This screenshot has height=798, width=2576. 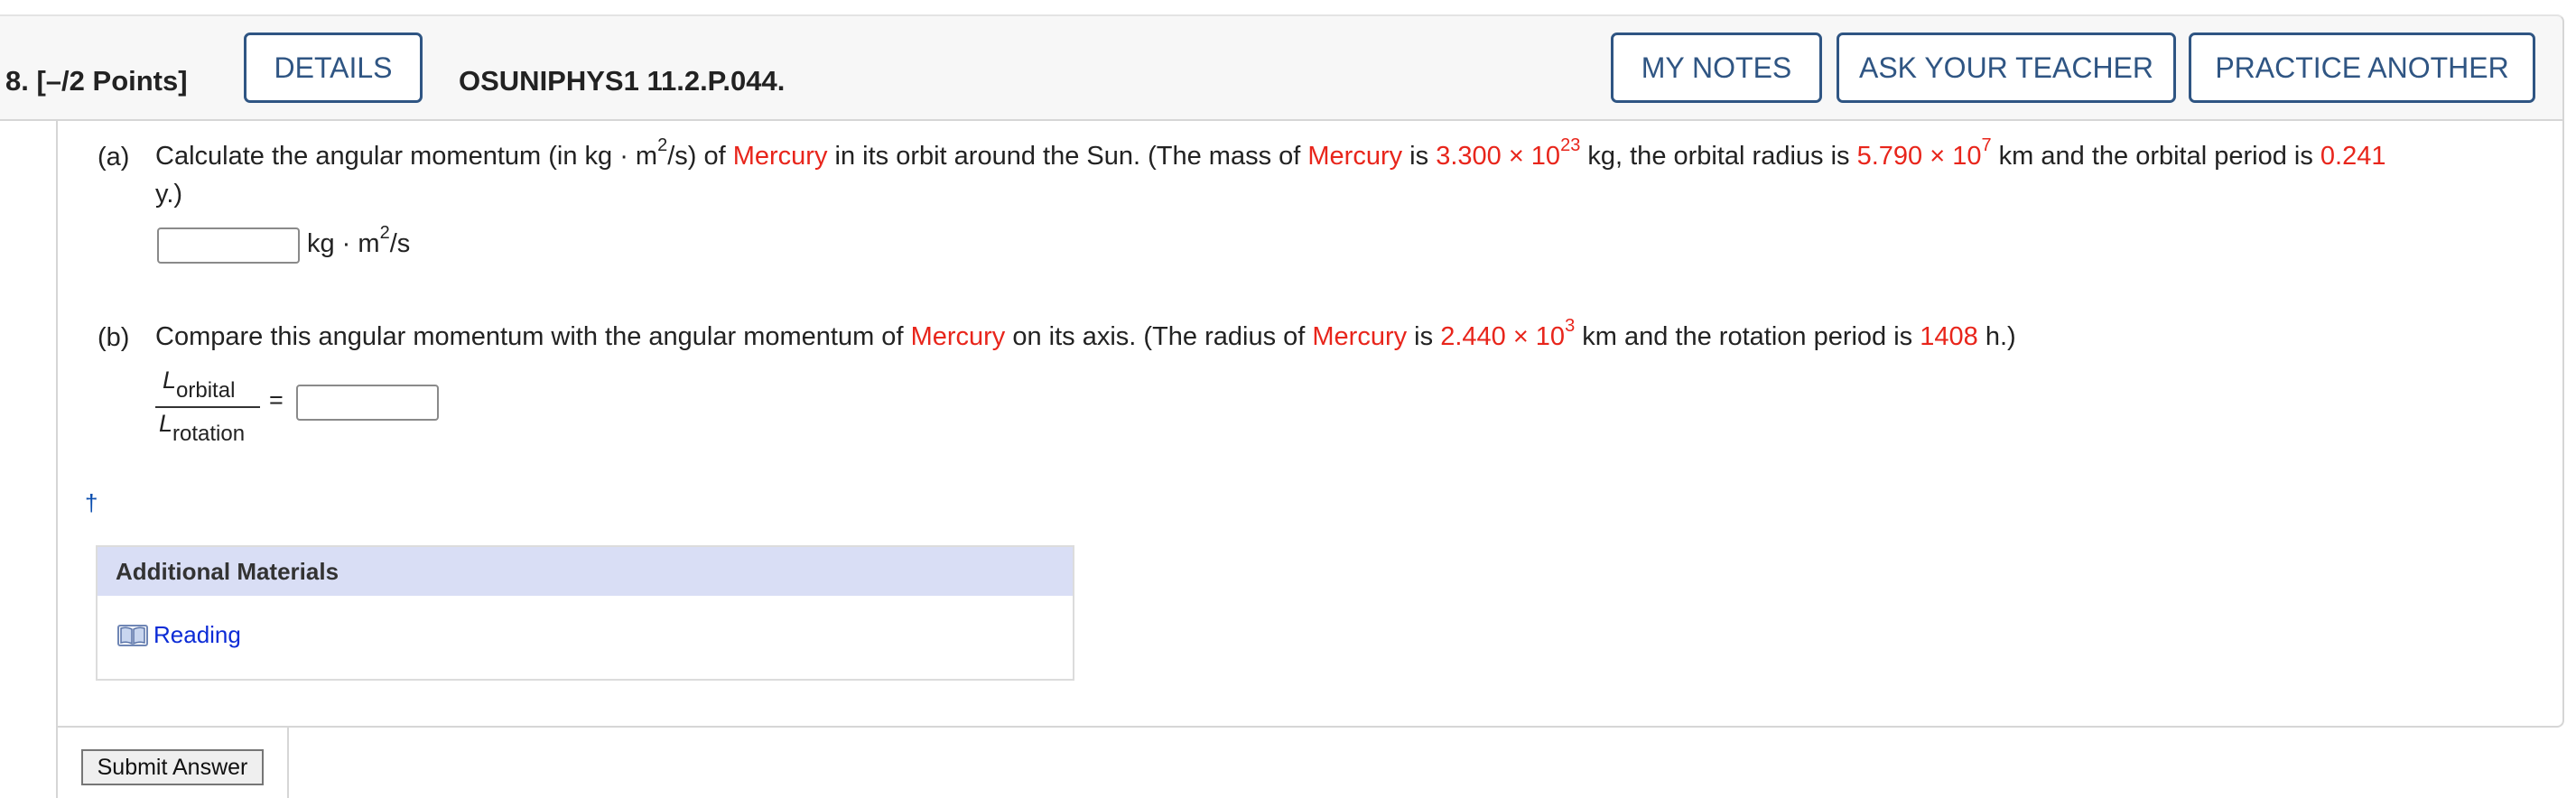 I want to click on part-b-text-4: km and the rotation period is, so click(x=1747, y=336).